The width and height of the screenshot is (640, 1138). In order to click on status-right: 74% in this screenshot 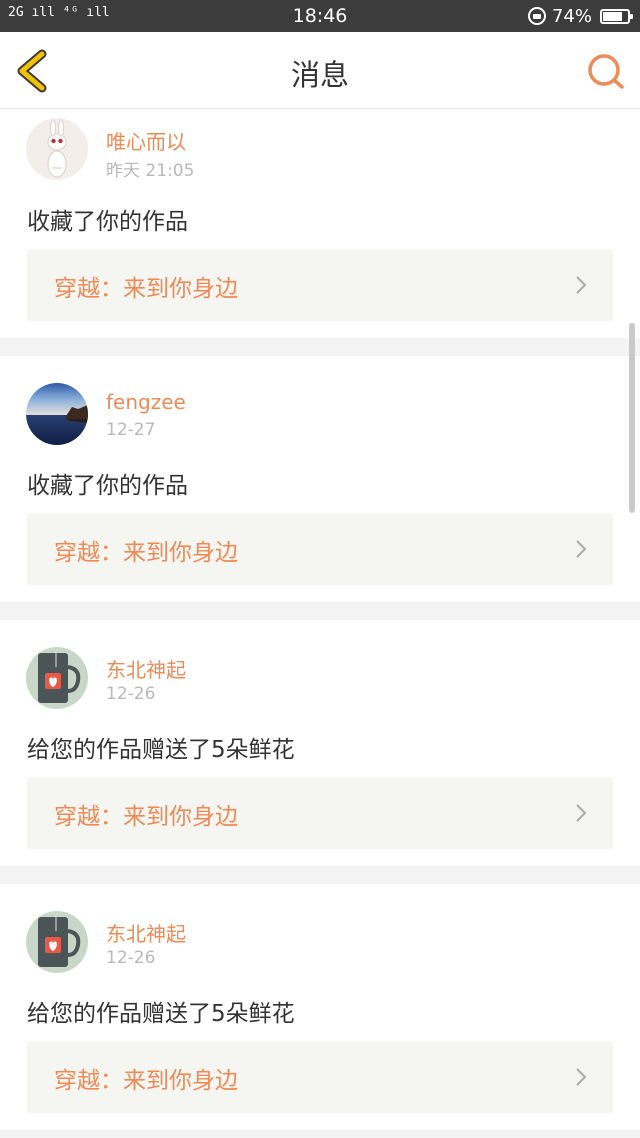, I will do `click(580, 16)`.